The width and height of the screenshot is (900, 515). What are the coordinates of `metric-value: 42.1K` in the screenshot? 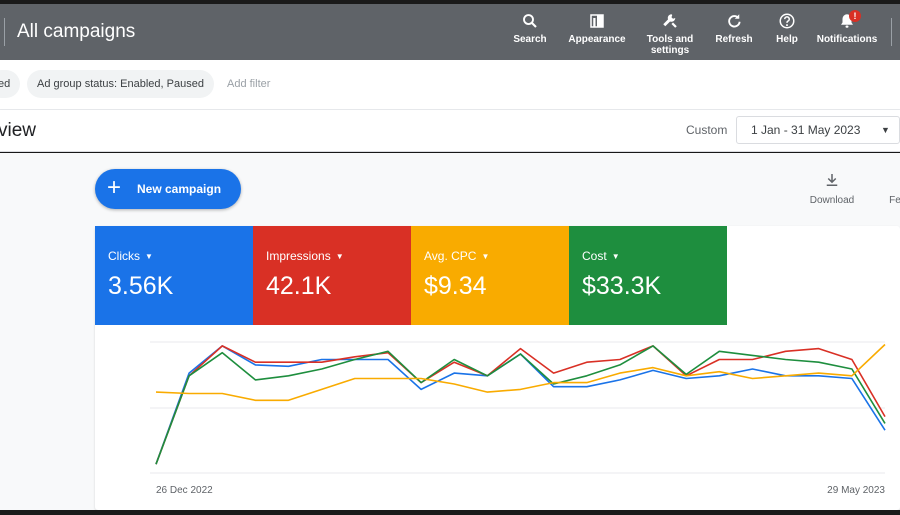 It's located at (299, 286).